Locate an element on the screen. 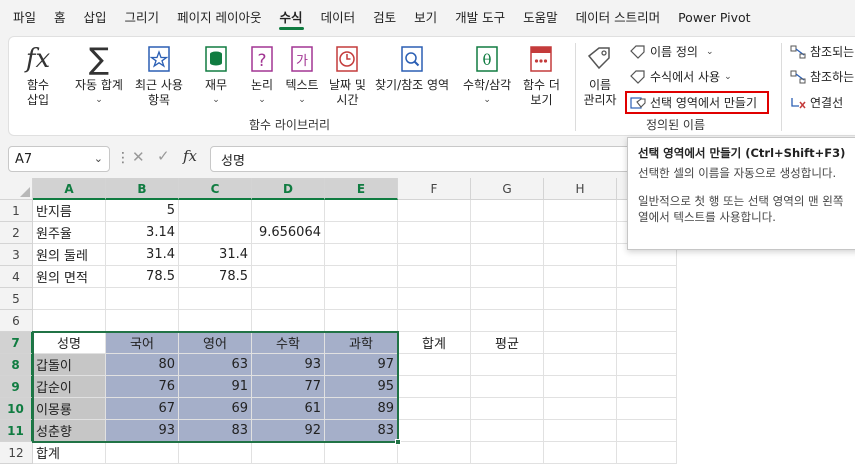  cell-D10: 61 is located at coordinates (288, 409).